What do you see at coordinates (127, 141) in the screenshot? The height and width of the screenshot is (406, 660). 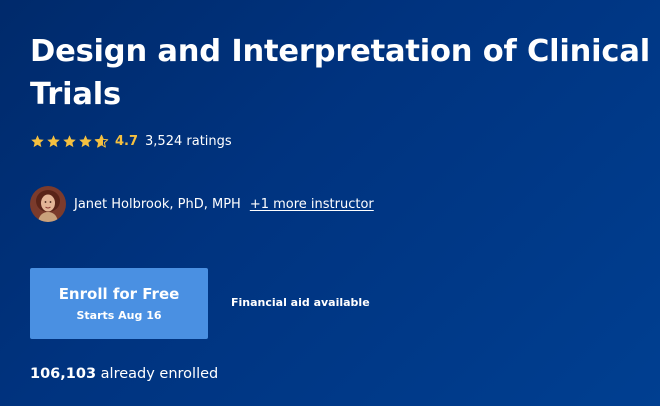 I see `rating-value: 4.7` at bounding box center [127, 141].